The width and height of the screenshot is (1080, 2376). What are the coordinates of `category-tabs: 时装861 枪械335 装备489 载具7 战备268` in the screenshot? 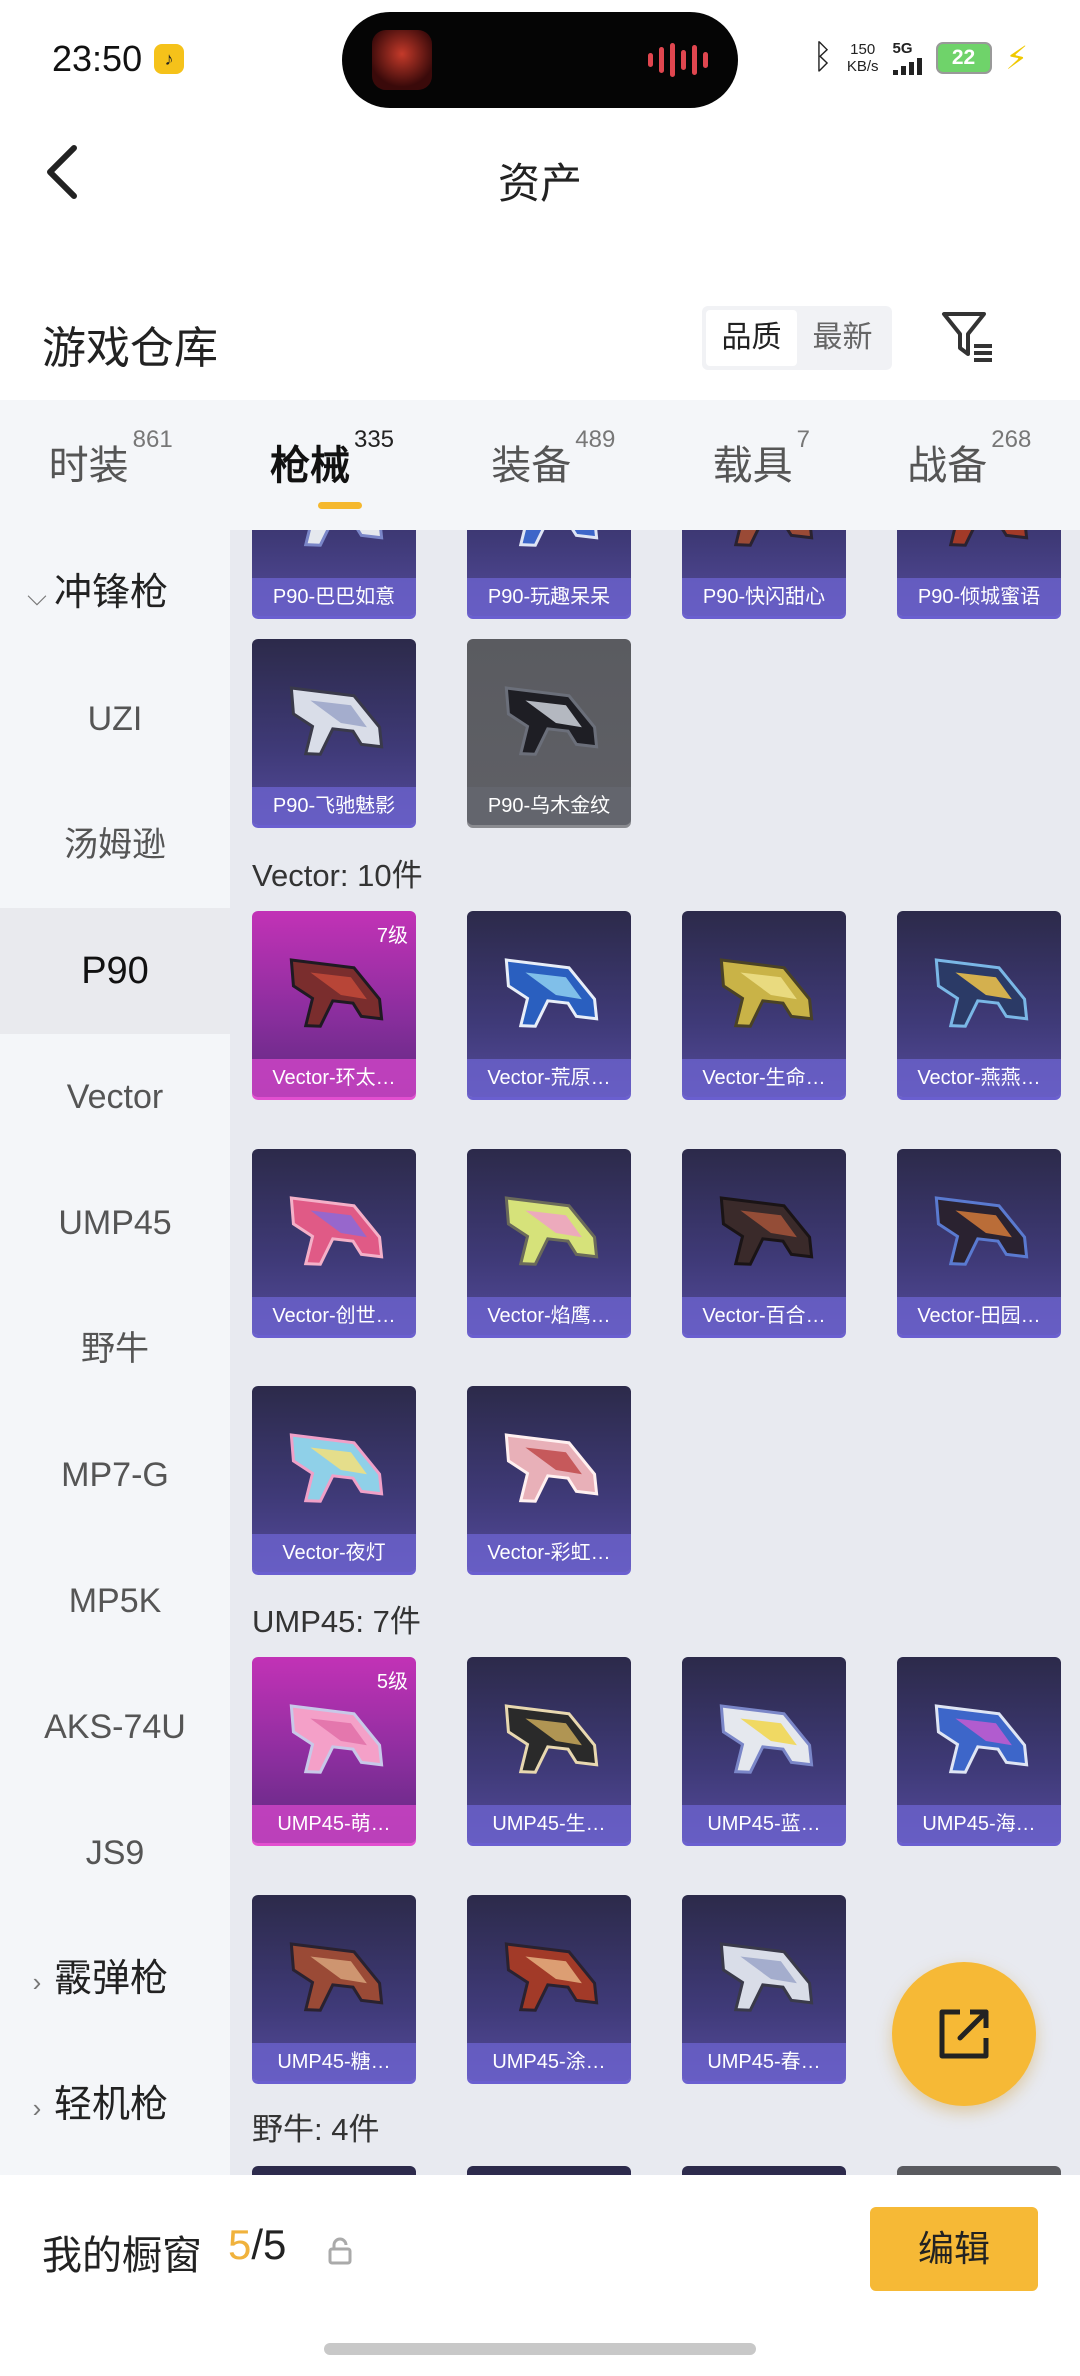 It's located at (540, 465).